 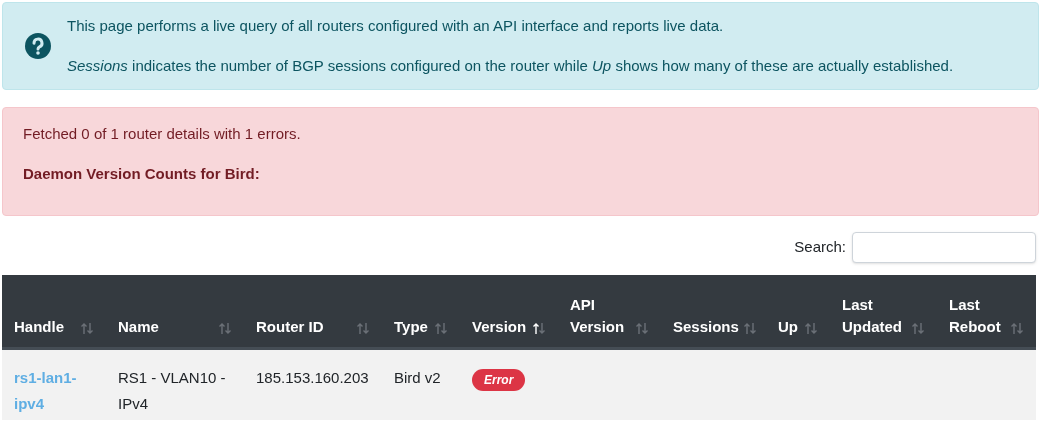 What do you see at coordinates (944, 247) in the screenshot?
I see `search-field` at bounding box center [944, 247].